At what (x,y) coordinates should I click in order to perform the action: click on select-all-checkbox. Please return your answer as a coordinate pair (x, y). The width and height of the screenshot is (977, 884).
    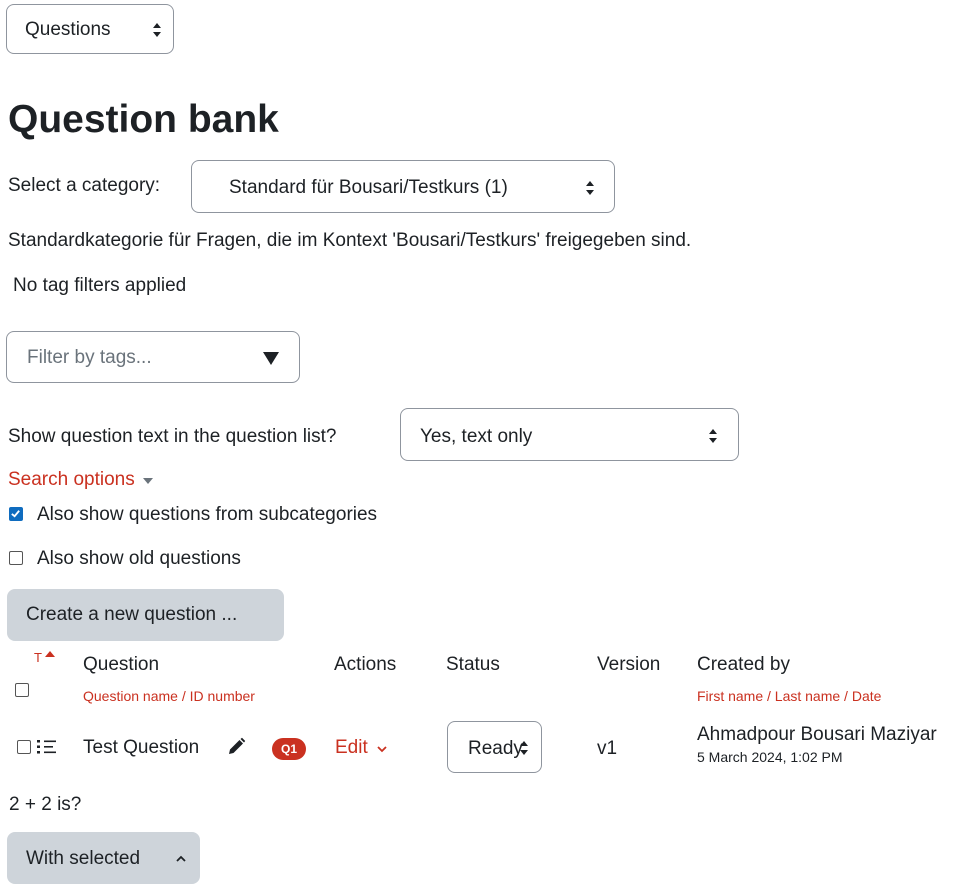
    Looking at the image, I should click on (22, 690).